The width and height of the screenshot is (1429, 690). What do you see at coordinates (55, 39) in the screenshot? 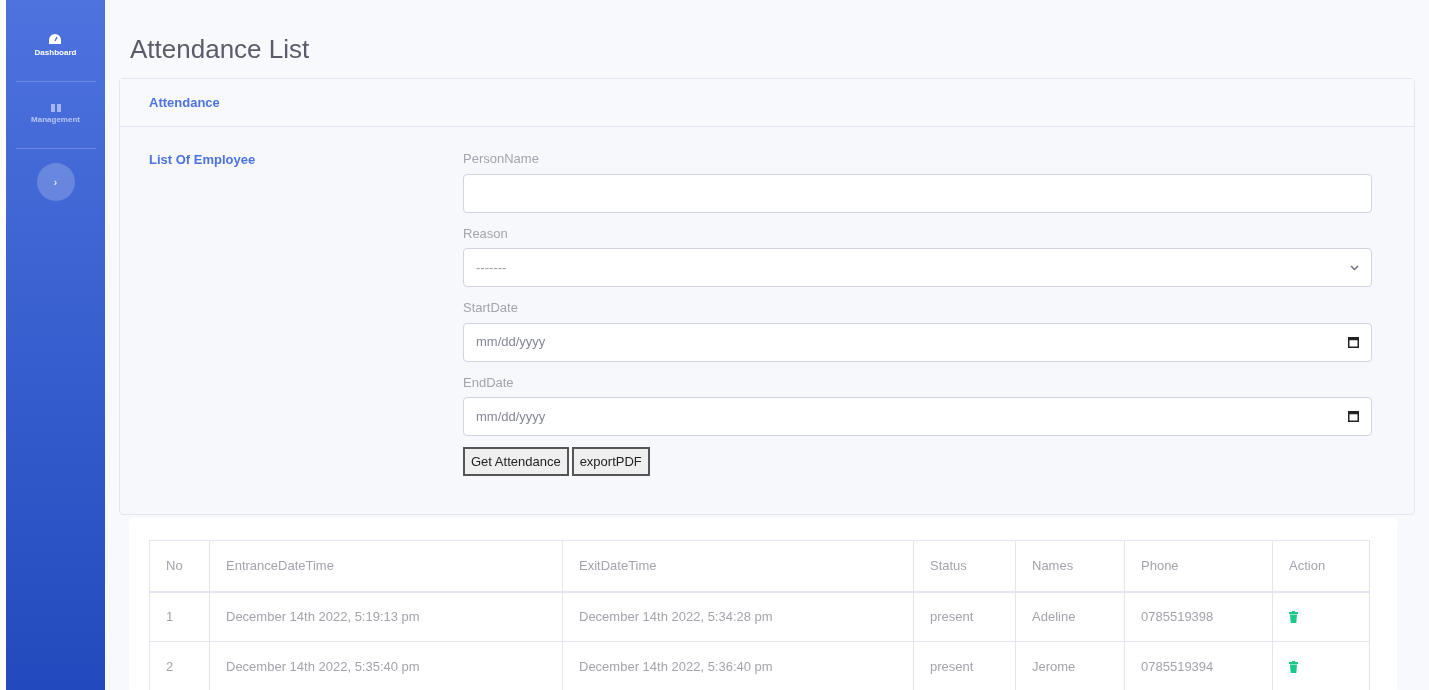
I see `gauge-icon` at bounding box center [55, 39].